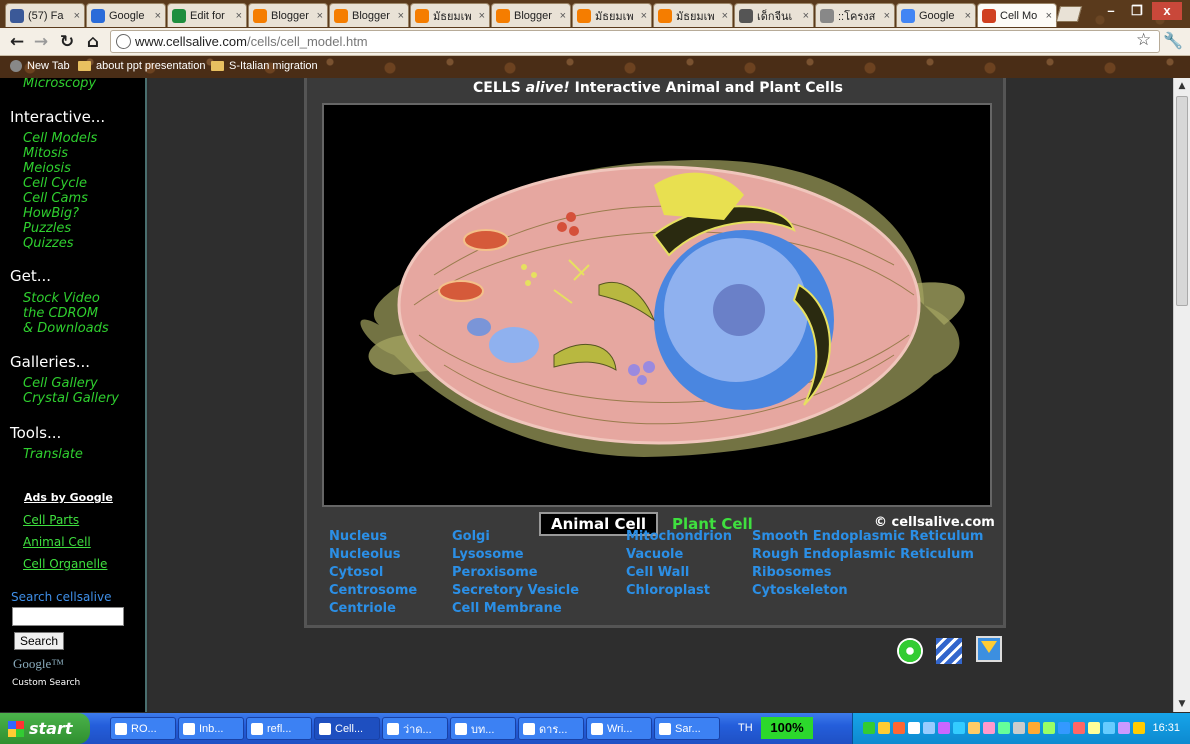 Image resolution: width=1190 pixels, height=744 pixels. What do you see at coordinates (471, 536) in the screenshot?
I see `cell-part-link: Golgi` at bounding box center [471, 536].